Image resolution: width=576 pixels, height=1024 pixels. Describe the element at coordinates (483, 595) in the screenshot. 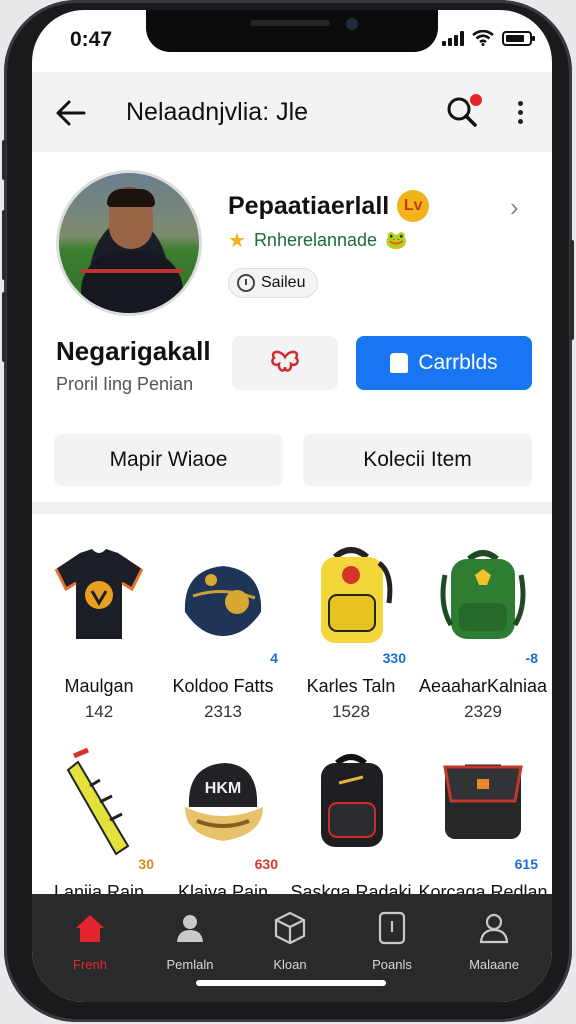

I see `green-backpack-icon` at that location.